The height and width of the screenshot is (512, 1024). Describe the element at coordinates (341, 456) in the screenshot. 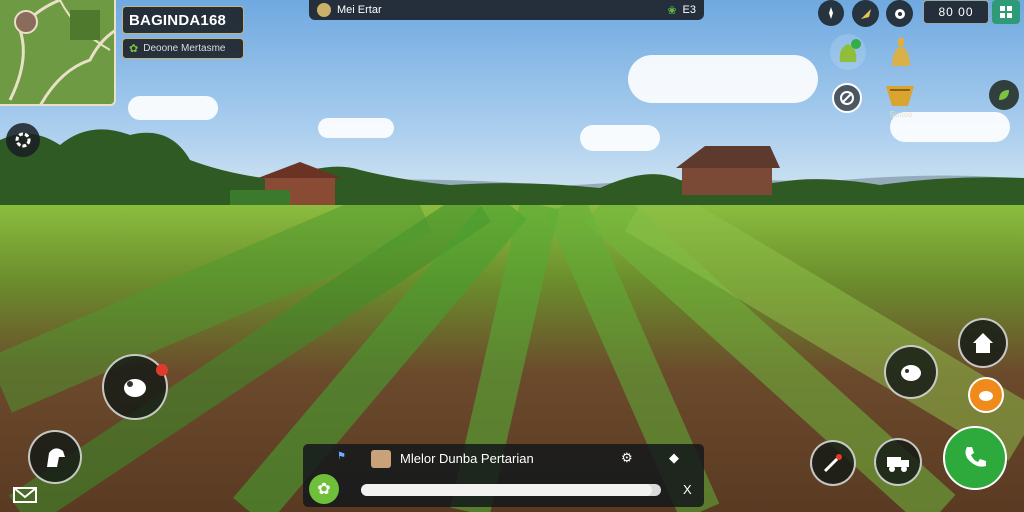

I see `flag-icon: ⚑` at that location.